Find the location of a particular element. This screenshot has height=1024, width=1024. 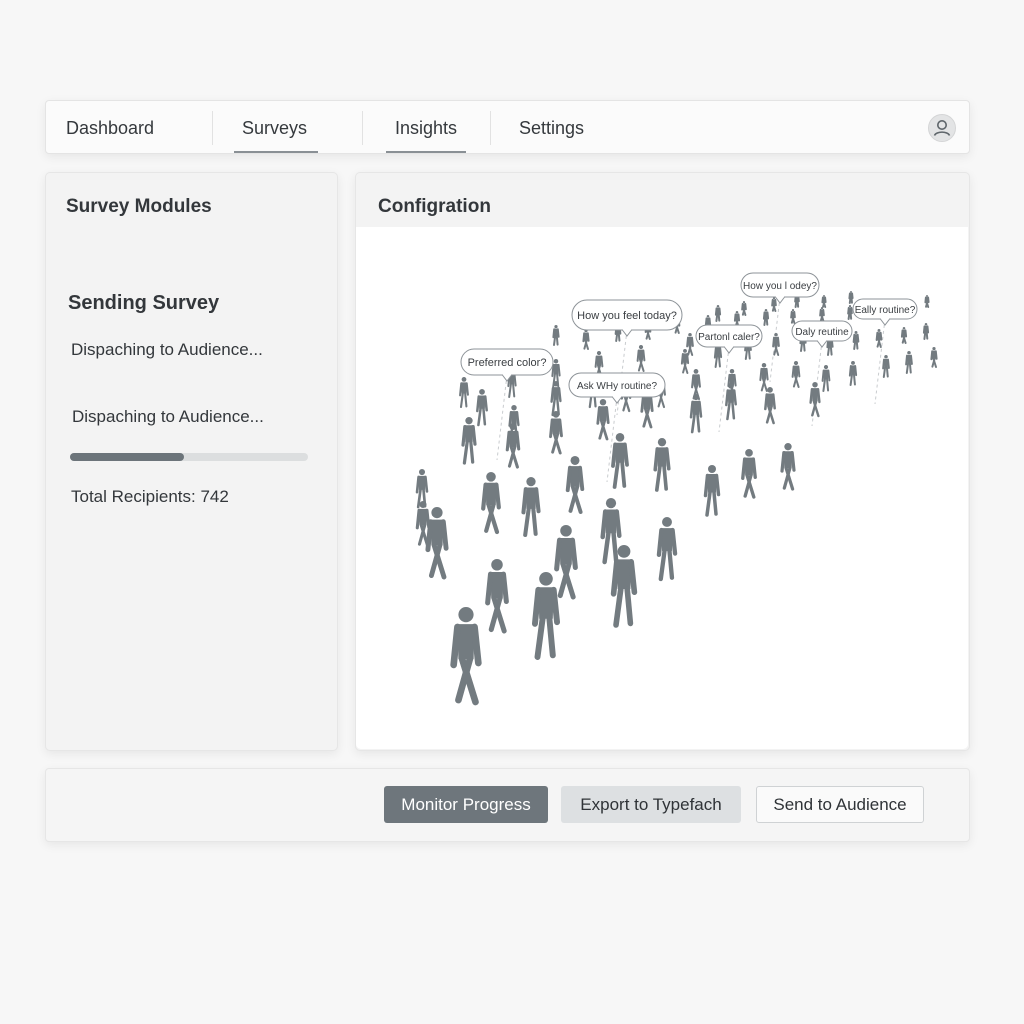

speech-bubble-text: How you feel today? is located at coordinates (627, 316).